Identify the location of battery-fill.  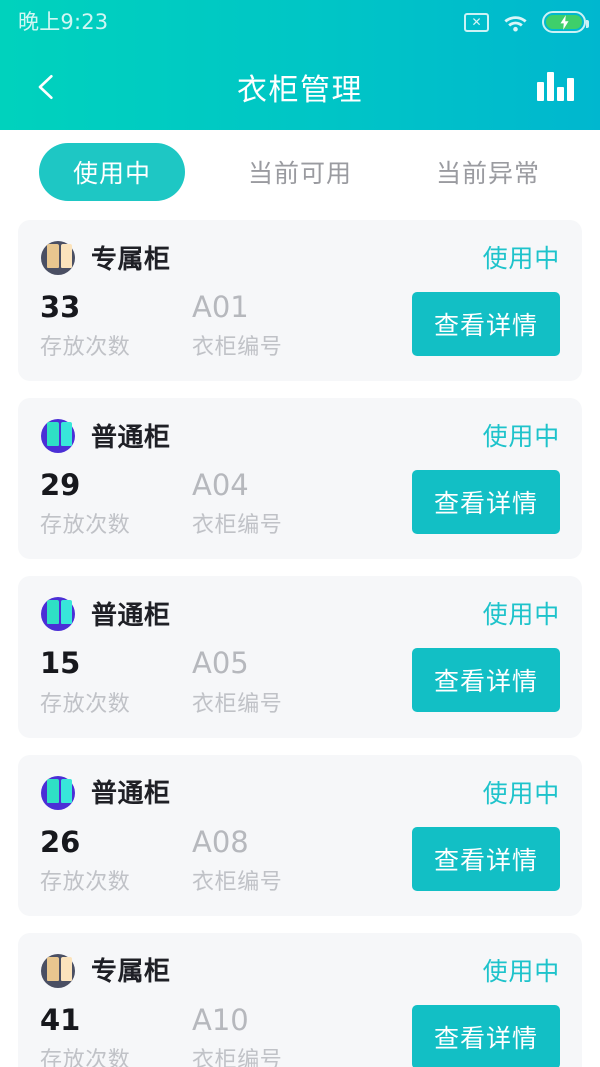
(564, 22).